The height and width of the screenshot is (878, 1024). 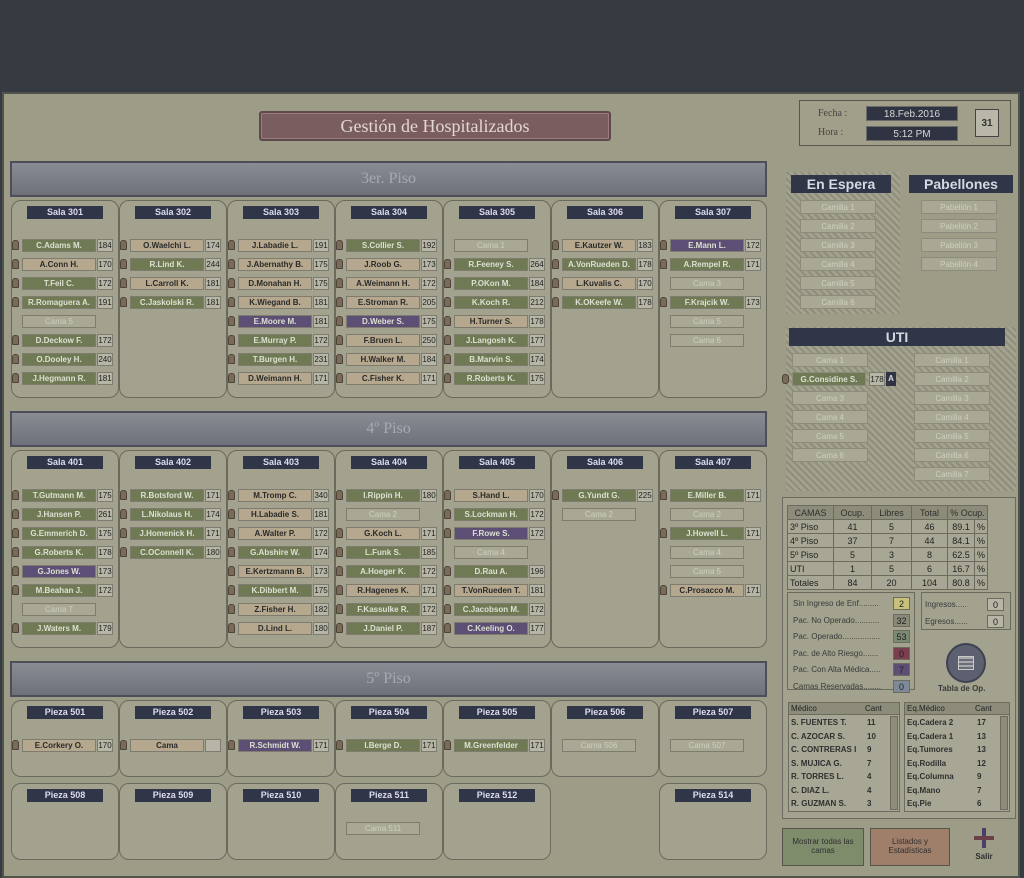 I want to click on patient-name: B.Marvin S., so click(x=491, y=359).